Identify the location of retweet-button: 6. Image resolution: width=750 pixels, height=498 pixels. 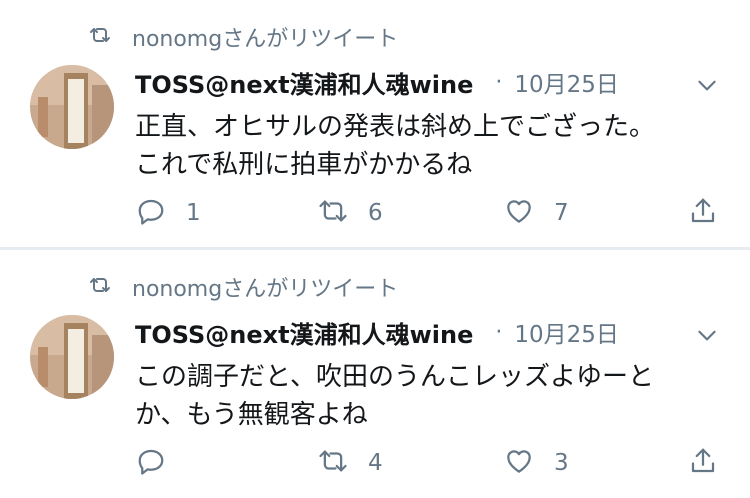
(350, 213).